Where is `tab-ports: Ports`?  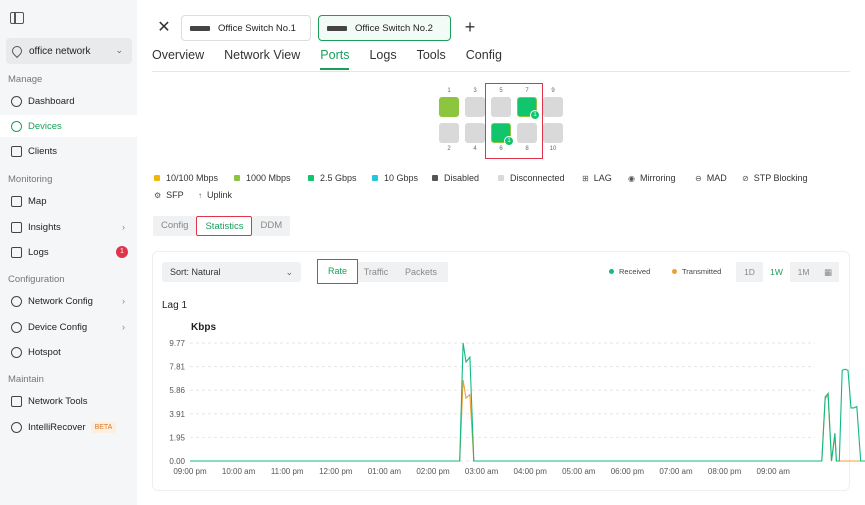 tab-ports: Ports is located at coordinates (335, 59).